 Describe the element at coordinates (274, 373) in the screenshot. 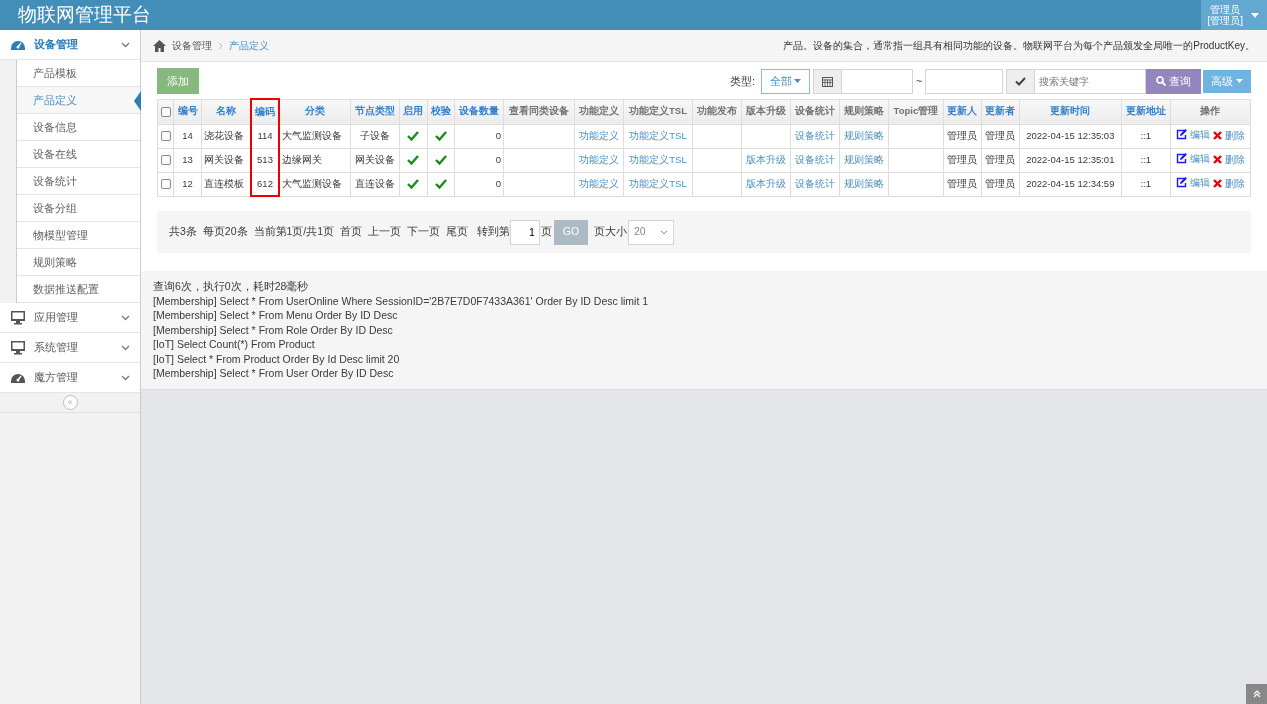

I see `log-line: [Membership] Select * From User Order By ID Desc` at that location.